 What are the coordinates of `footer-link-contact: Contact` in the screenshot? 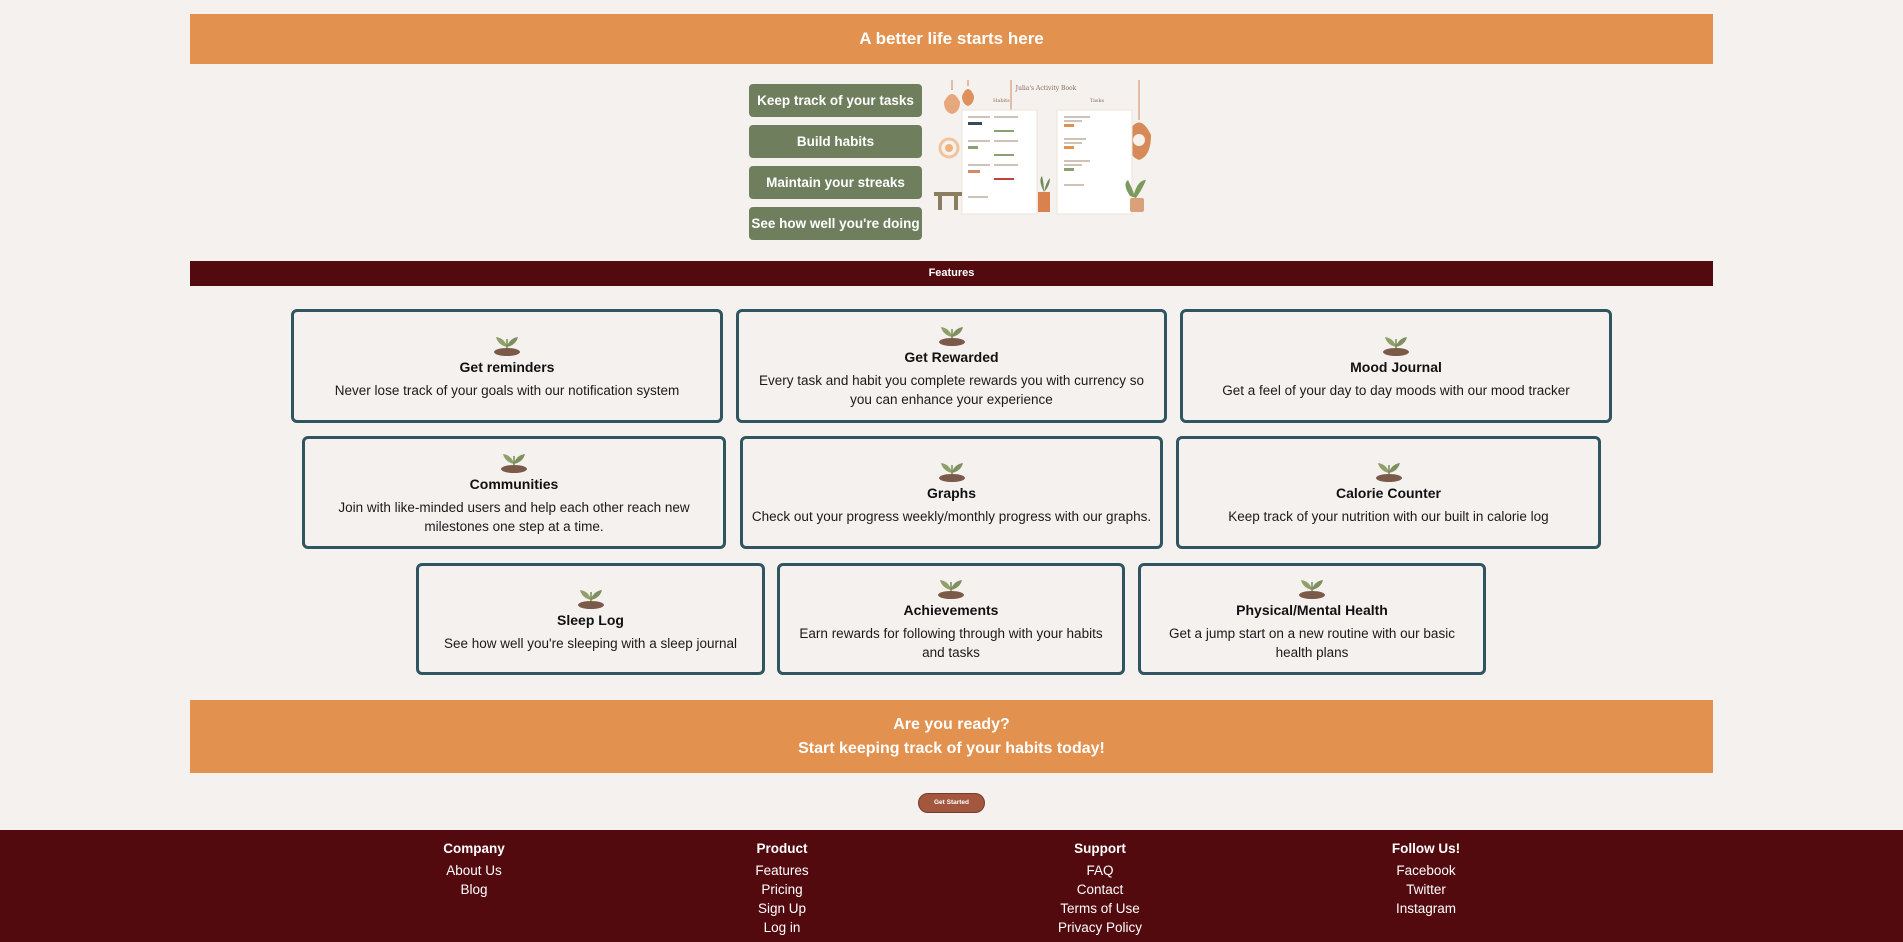 It's located at (1100, 889).